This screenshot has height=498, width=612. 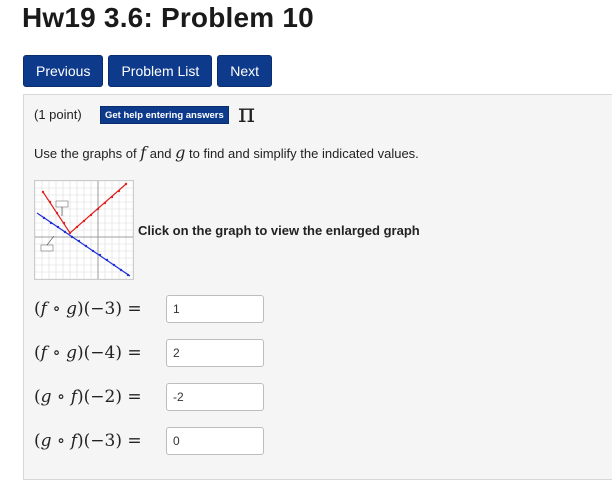 I want to click on answer-row: (f ∘ g)(−4) =, so click(x=149, y=353).